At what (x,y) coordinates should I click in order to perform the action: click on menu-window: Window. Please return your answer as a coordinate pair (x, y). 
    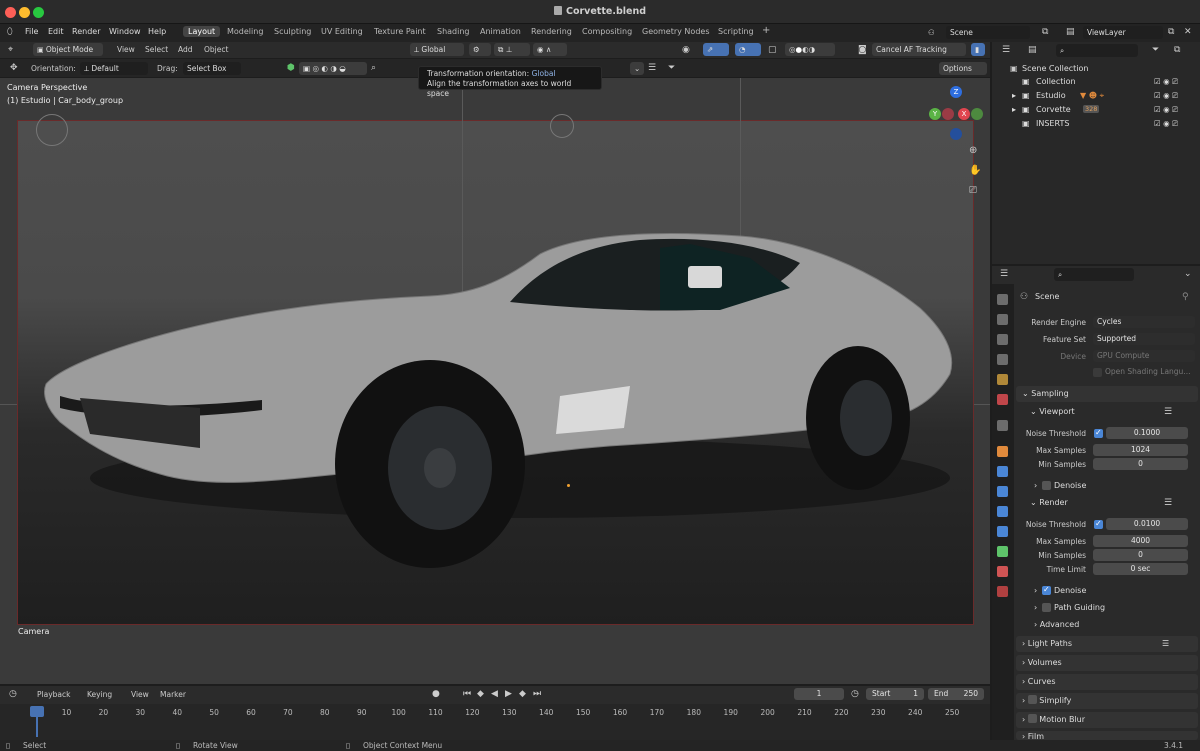
    Looking at the image, I should click on (125, 31).